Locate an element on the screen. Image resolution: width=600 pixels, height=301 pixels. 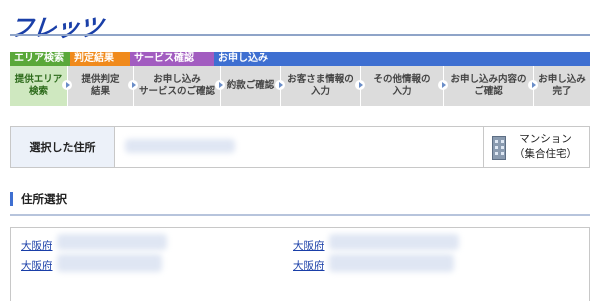
step-review: お申し込み内容の ご確認 is located at coordinates (491, 86).